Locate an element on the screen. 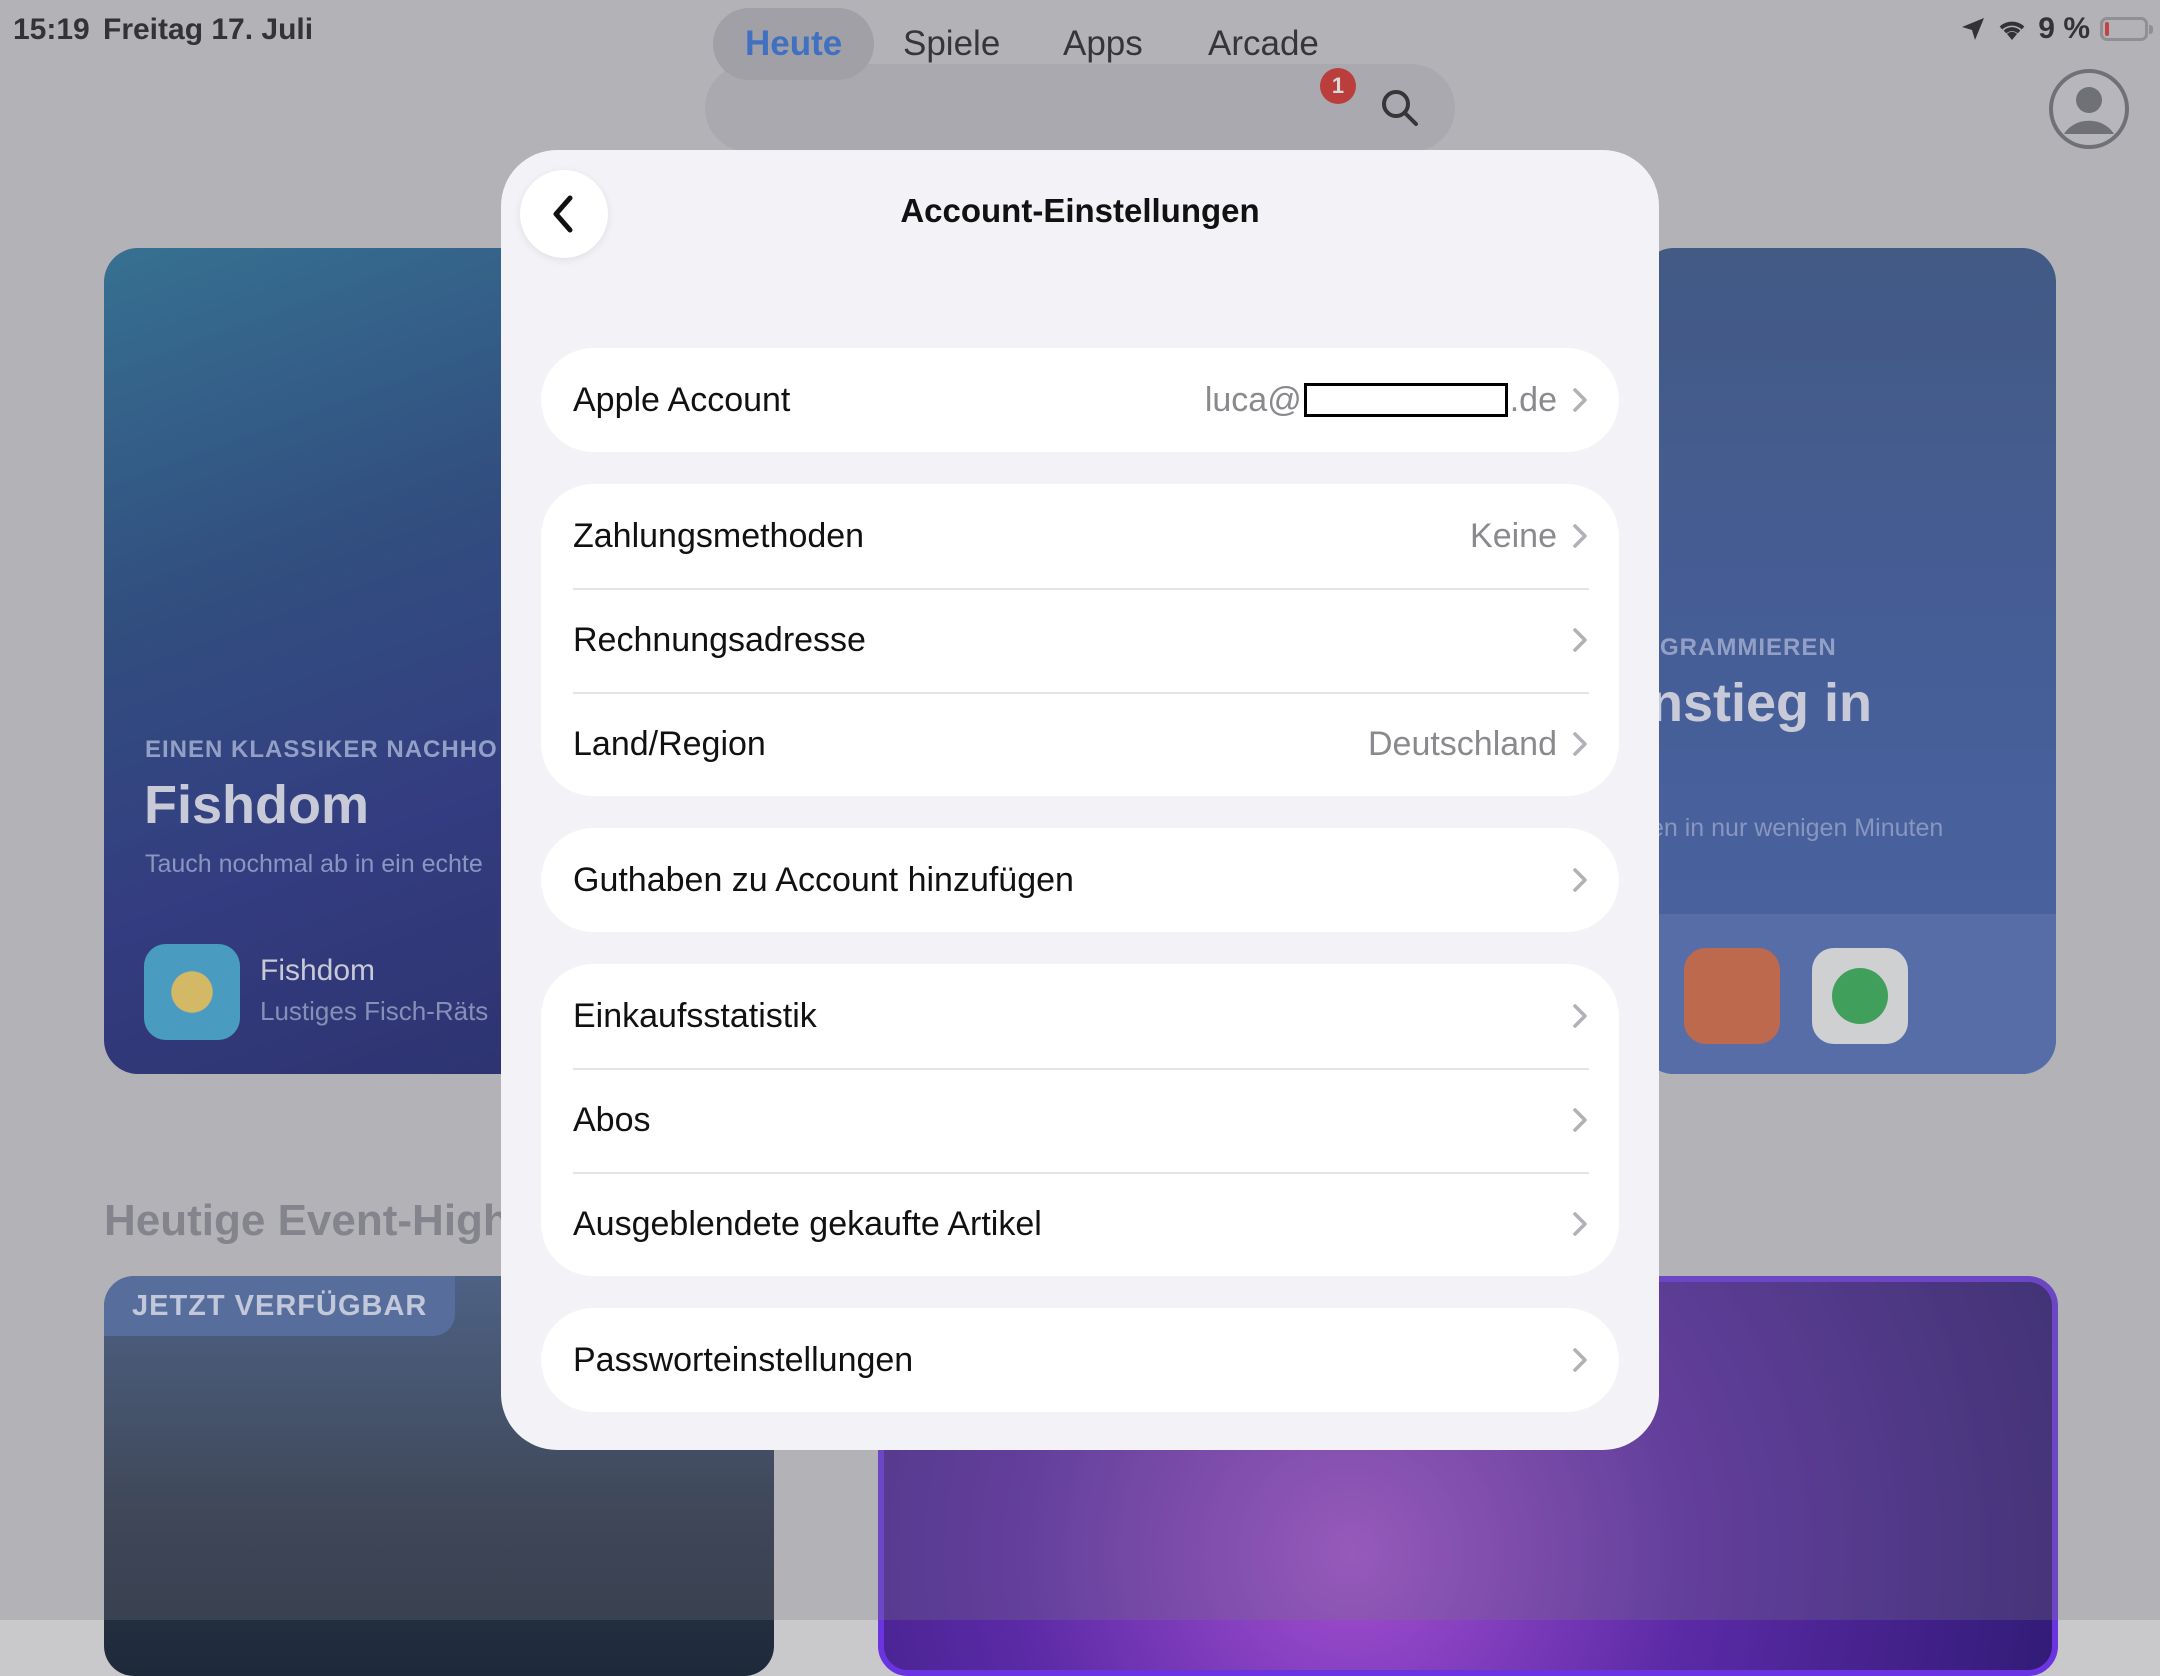 The width and height of the screenshot is (2160, 1676). row-apple-account: Apple Account luca@ .de is located at coordinates (1080, 400).